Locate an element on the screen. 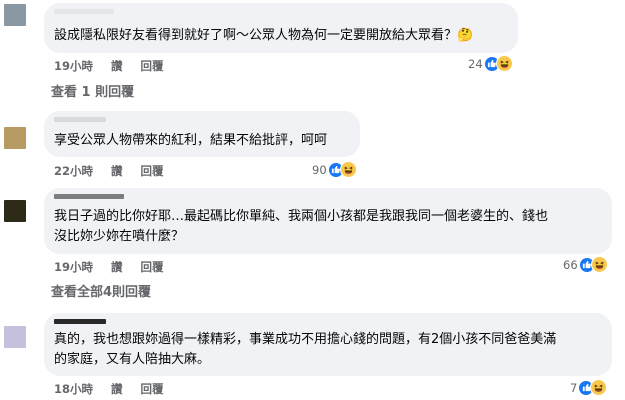 Image resolution: width=625 pixels, height=400 pixels. comment-actions: 18小時 讚 回覆 is located at coordinates (116, 389).